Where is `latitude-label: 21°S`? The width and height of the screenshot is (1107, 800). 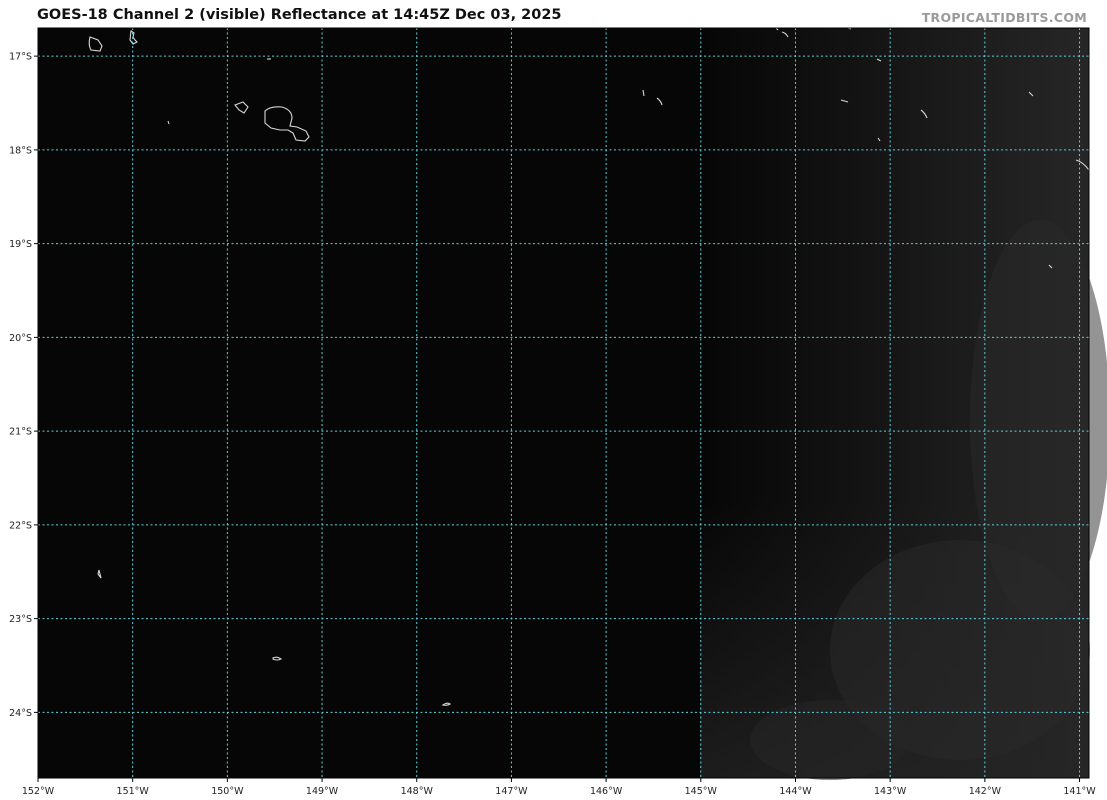 latitude-label: 21°S is located at coordinates (20, 432).